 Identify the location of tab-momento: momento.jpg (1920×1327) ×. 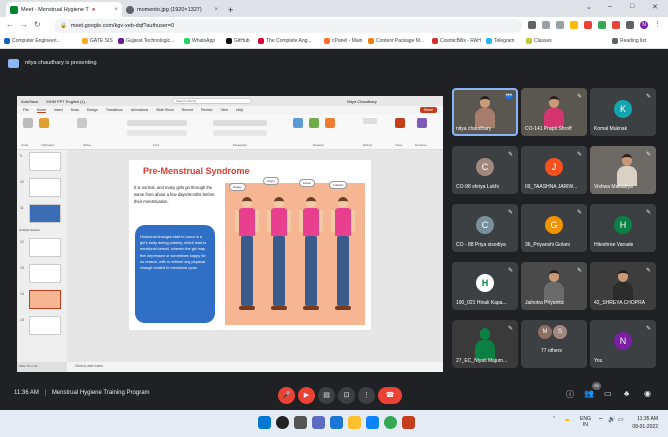
(172, 9).